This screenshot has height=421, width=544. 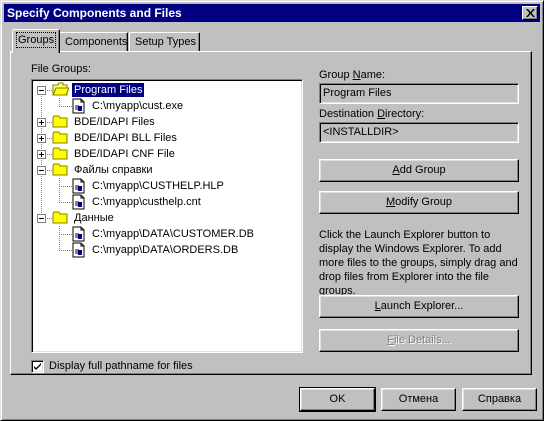 I want to click on label-part: Group, so click(x=336, y=75).